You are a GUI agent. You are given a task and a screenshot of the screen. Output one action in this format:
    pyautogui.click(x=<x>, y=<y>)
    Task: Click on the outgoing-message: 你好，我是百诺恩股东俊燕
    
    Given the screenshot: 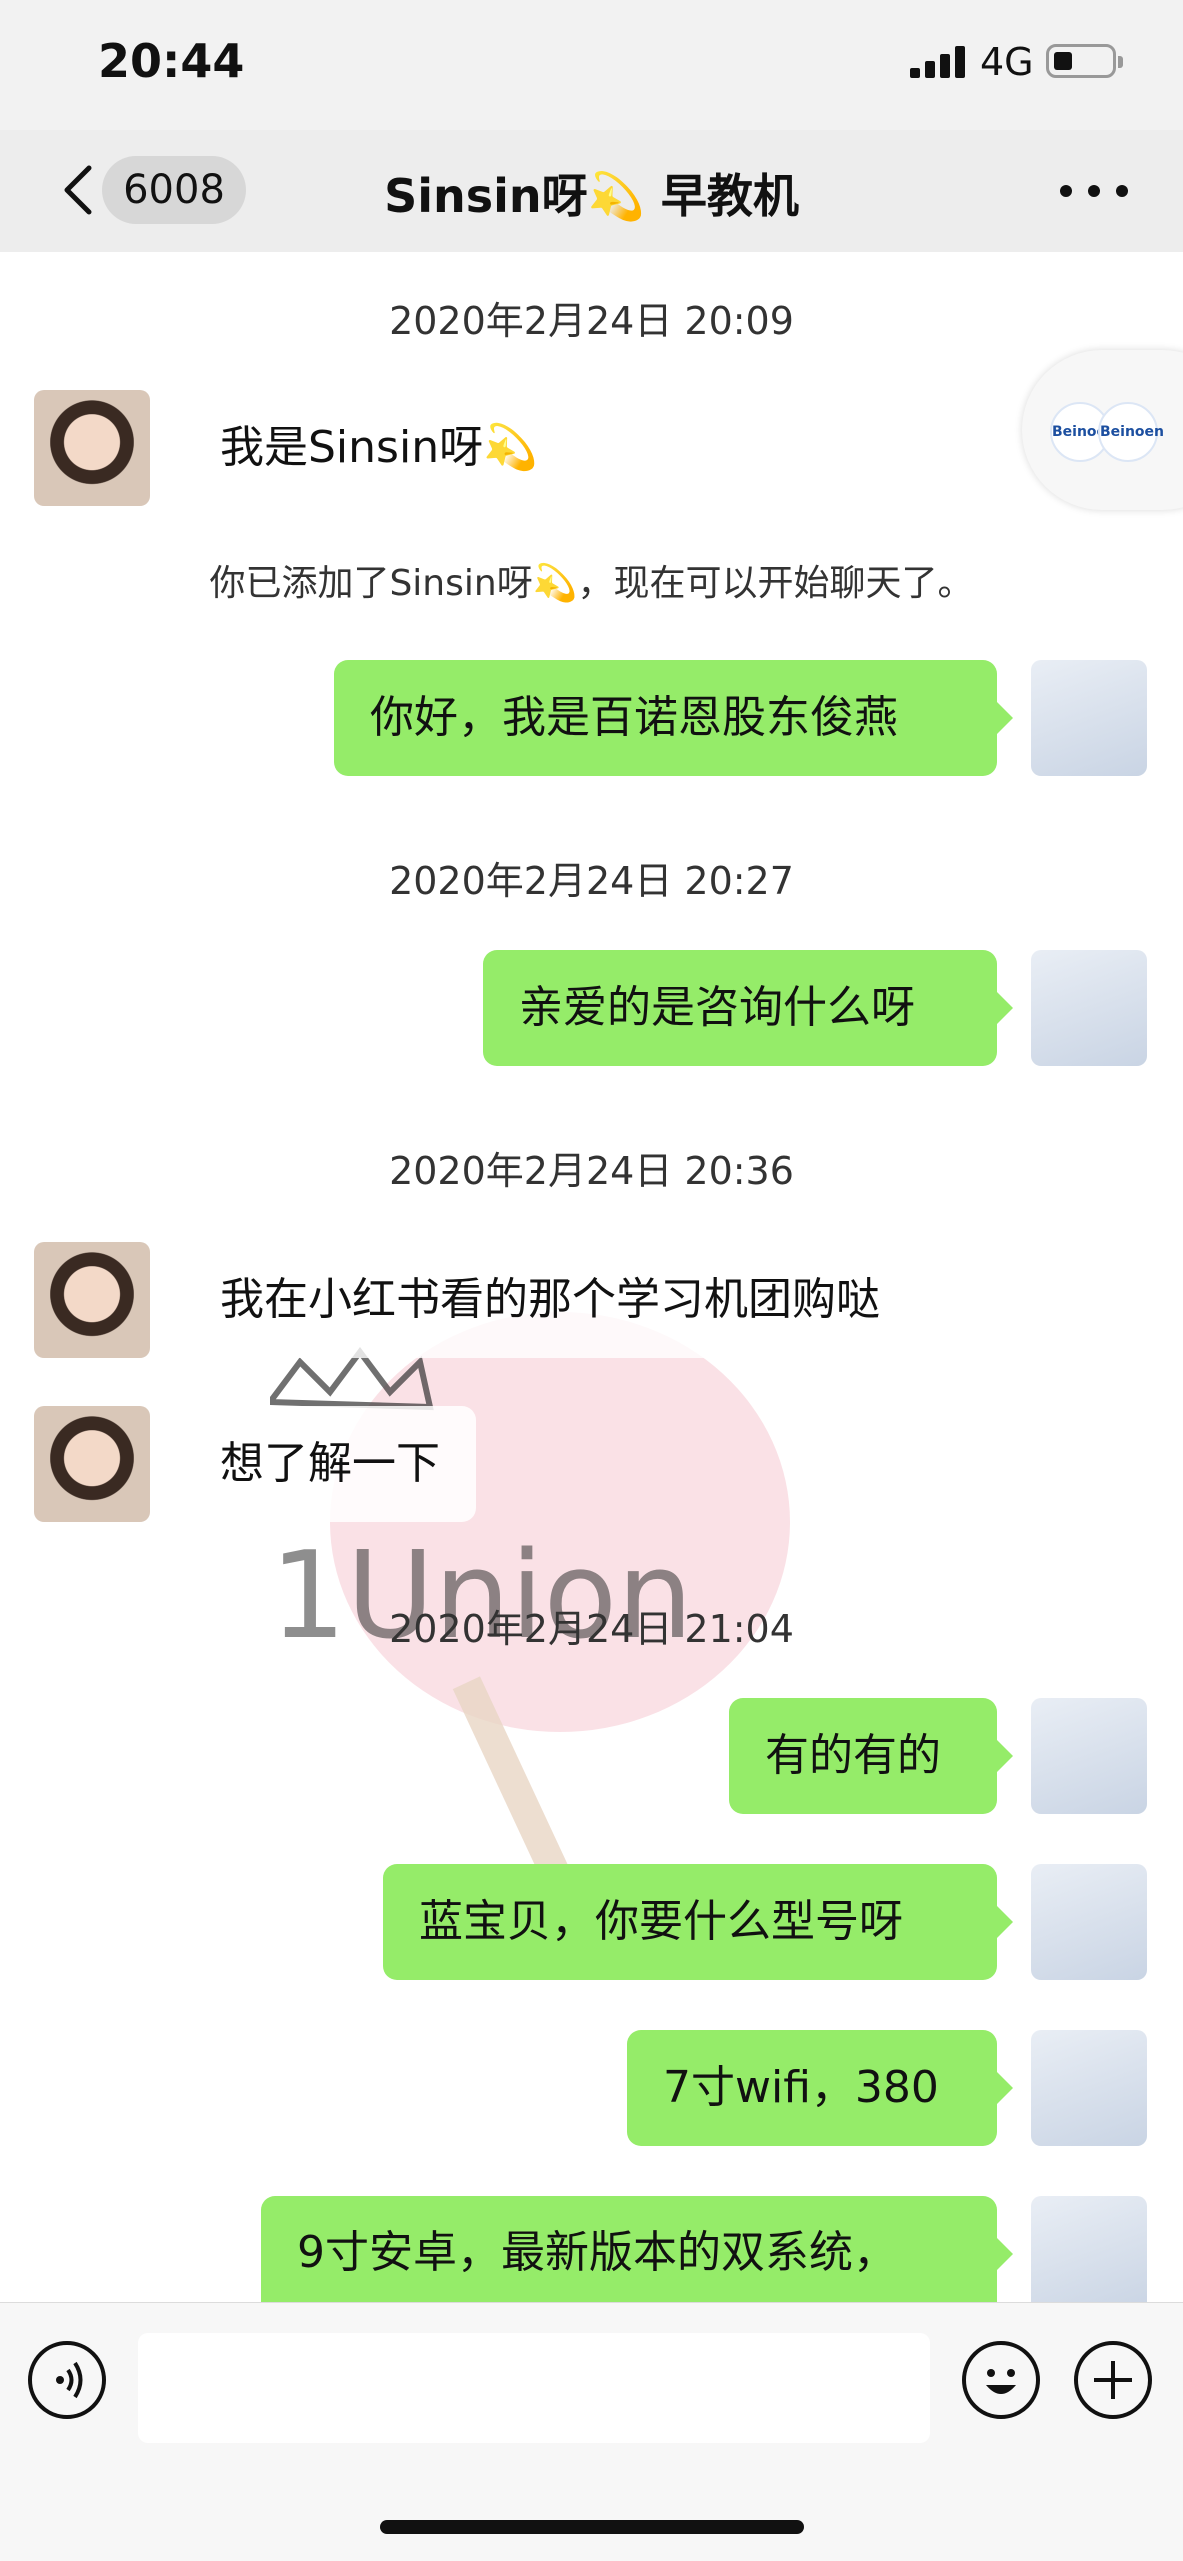 What is the action you would take?
    pyautogui.click(x=673, y=718)
    